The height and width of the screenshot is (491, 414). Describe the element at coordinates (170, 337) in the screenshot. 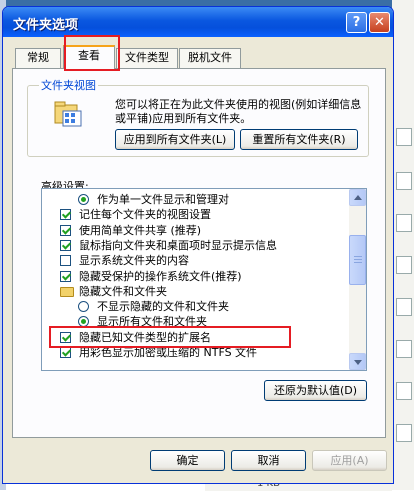

I see `highlight-hide-extensions` at that location.